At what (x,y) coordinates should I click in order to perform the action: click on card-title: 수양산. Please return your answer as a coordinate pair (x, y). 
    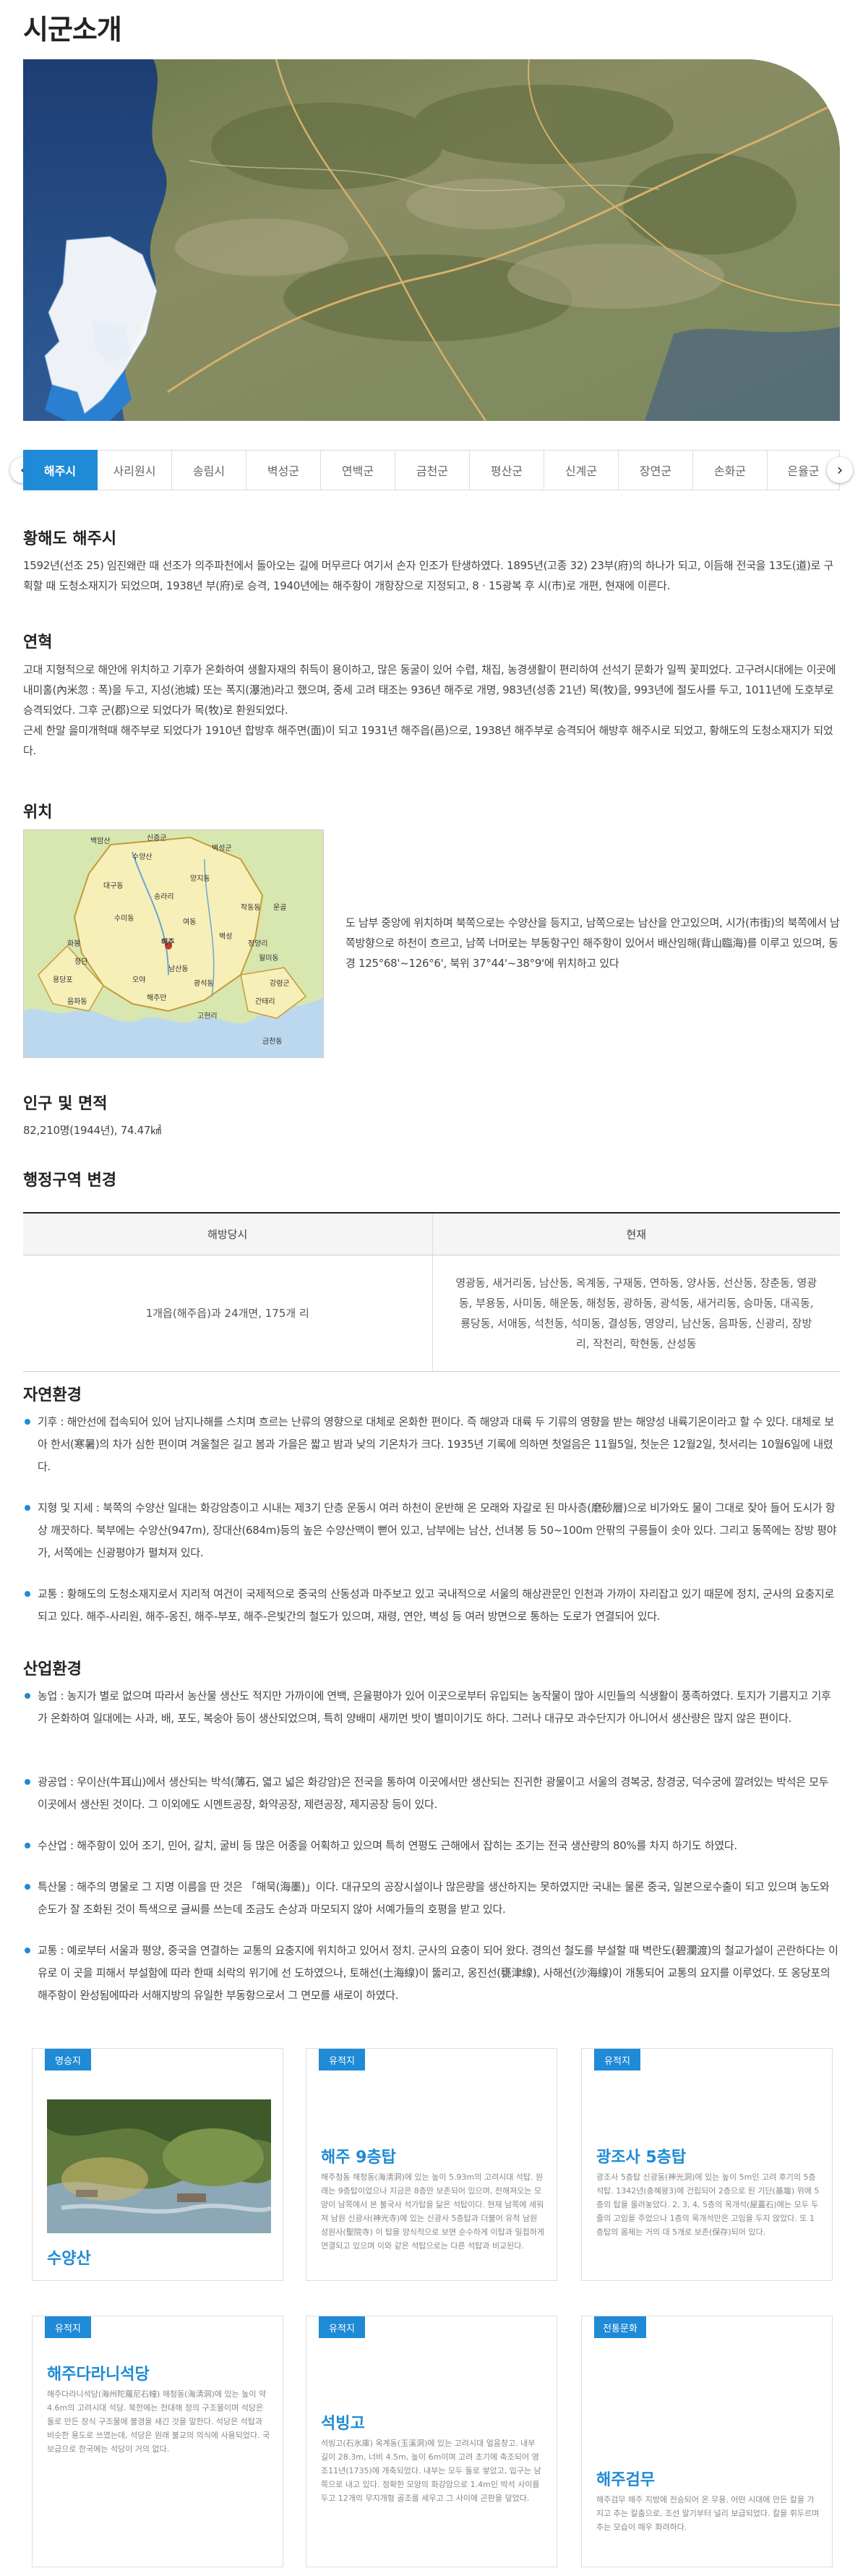
    Looking at the image, I should click on (69, 2259).